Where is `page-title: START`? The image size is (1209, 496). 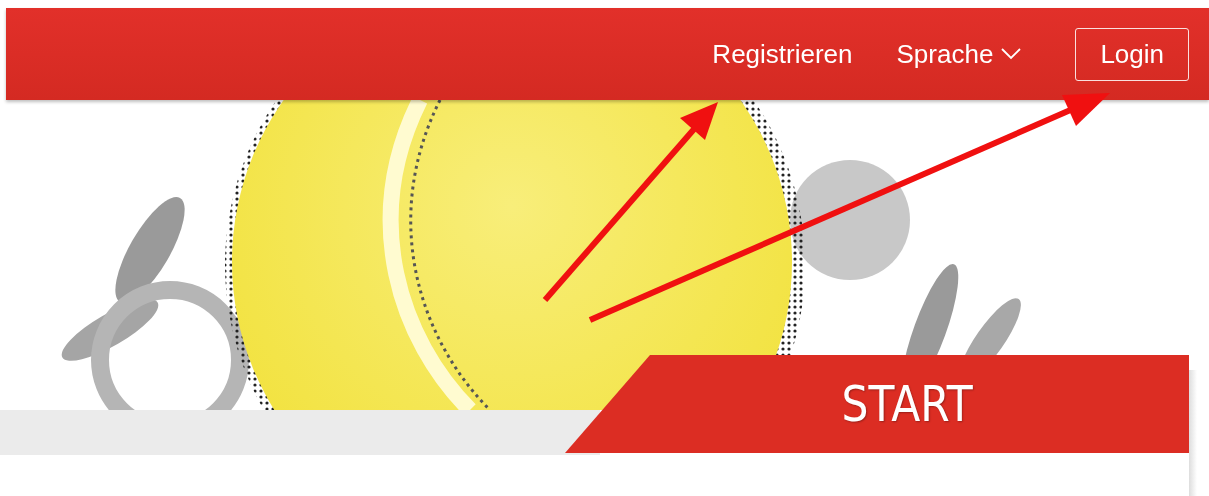
page-title: START is located at coordinates (907, 404).